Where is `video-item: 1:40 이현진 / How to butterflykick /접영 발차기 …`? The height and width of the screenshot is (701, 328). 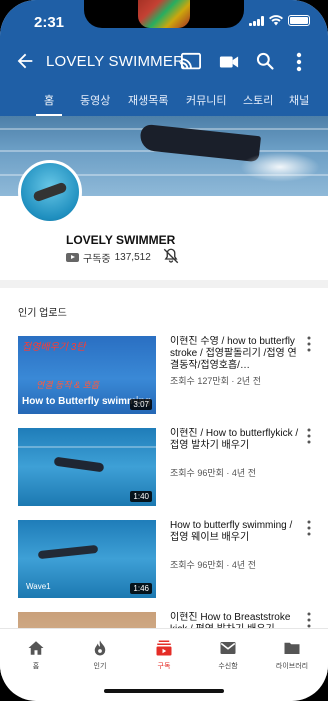
video-item: 1:40 이현진 / How to butterflykick /접영 발차기 … is located at coordinates (168, 468).